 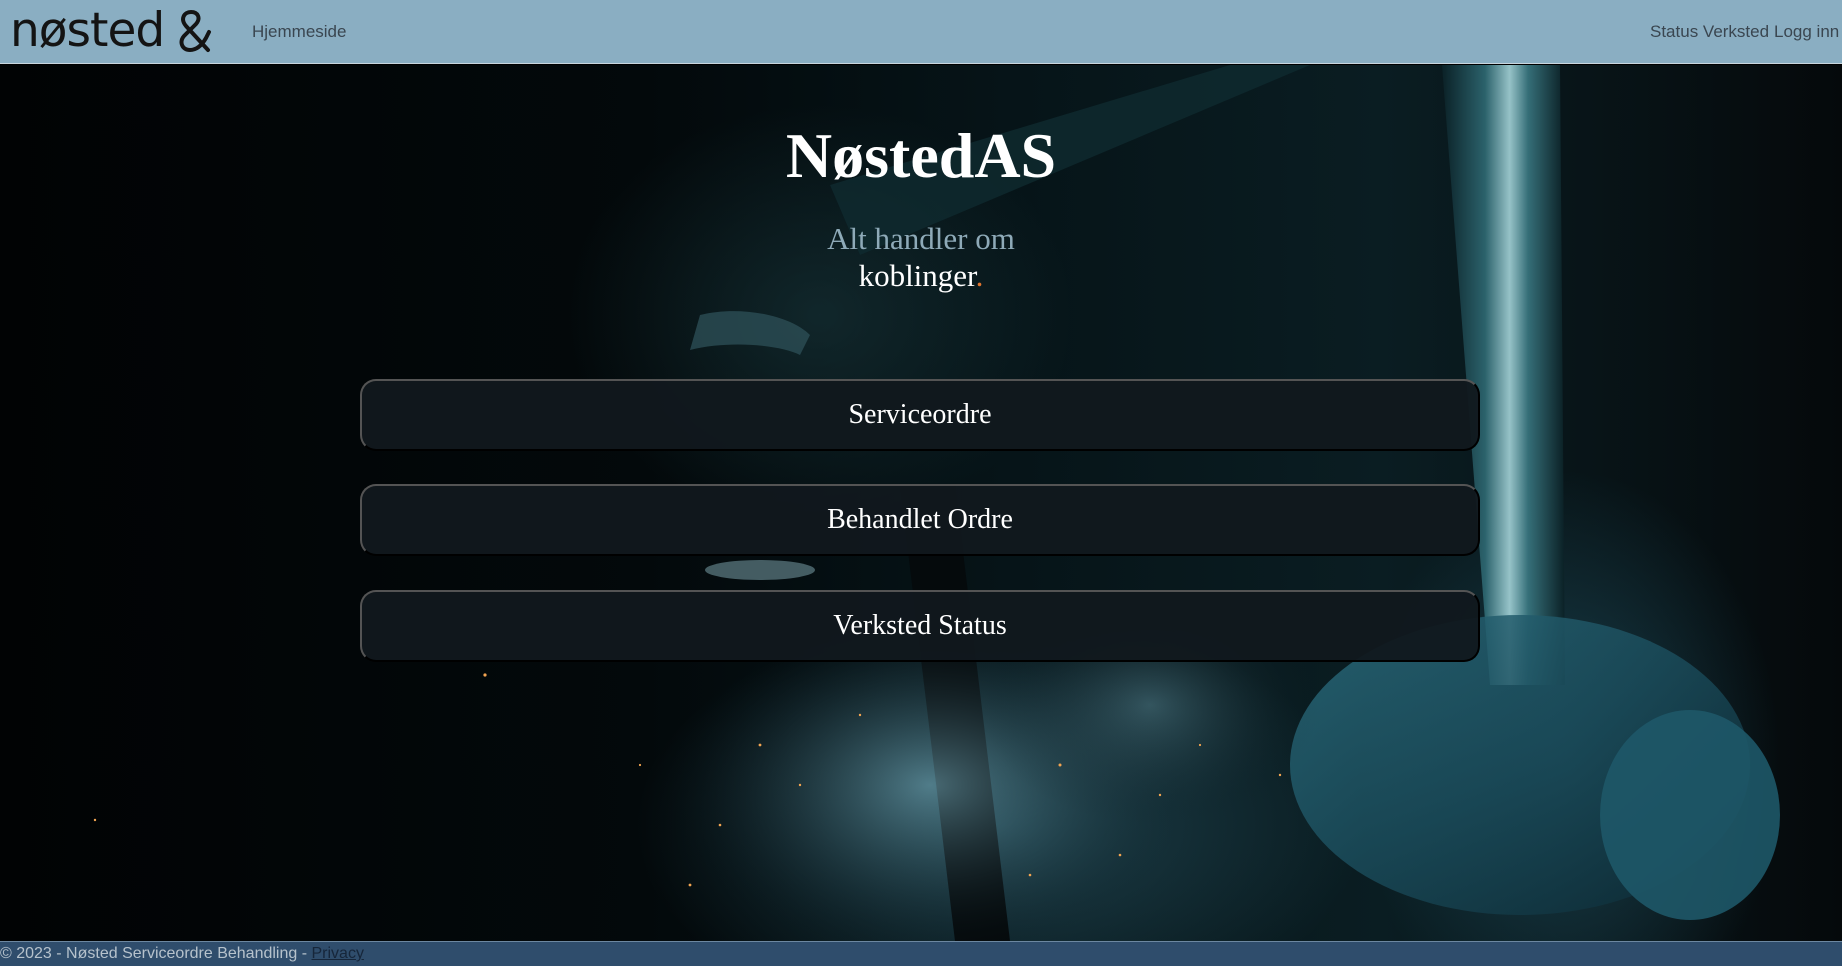 What do you see at coordinates (921, 155) in the screenshot?
I see `hero-title: NøstedAS` at bounding box center [921, 155].